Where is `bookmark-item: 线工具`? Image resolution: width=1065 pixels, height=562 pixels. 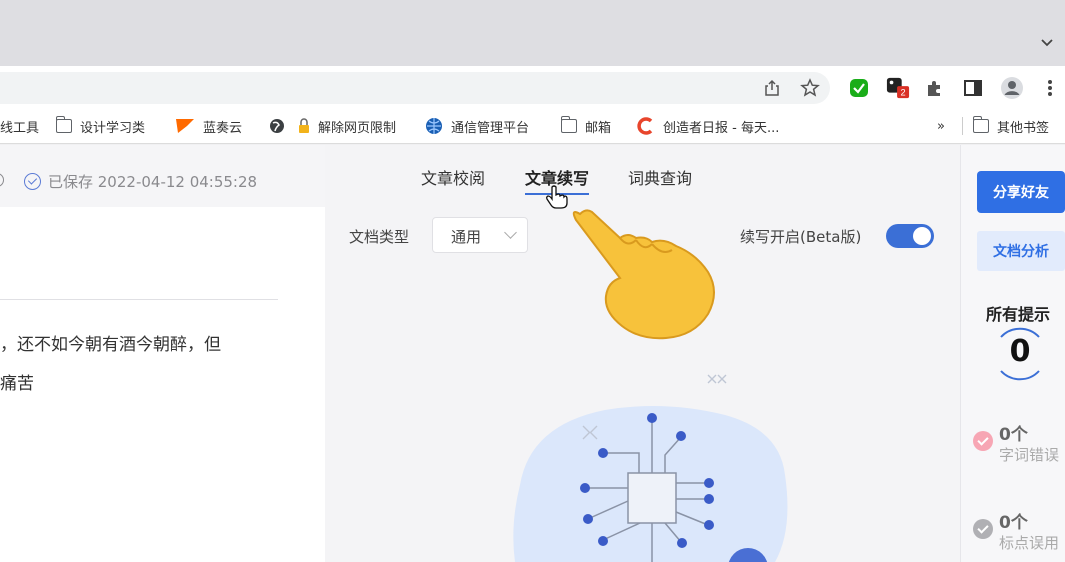 bookmark-item: 线工具 is located at coordinates (19, 126).